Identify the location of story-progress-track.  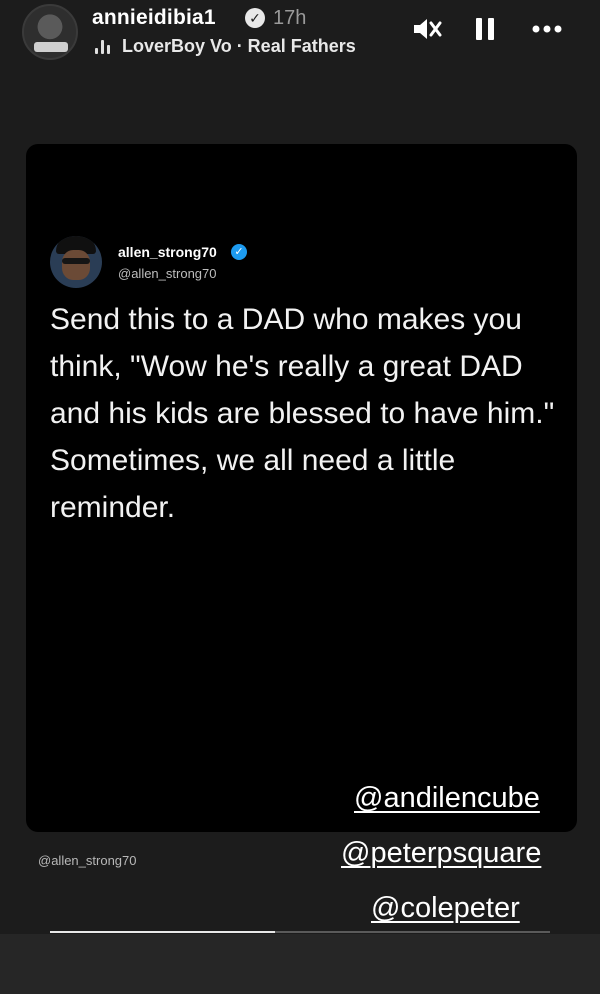
(300, 932).